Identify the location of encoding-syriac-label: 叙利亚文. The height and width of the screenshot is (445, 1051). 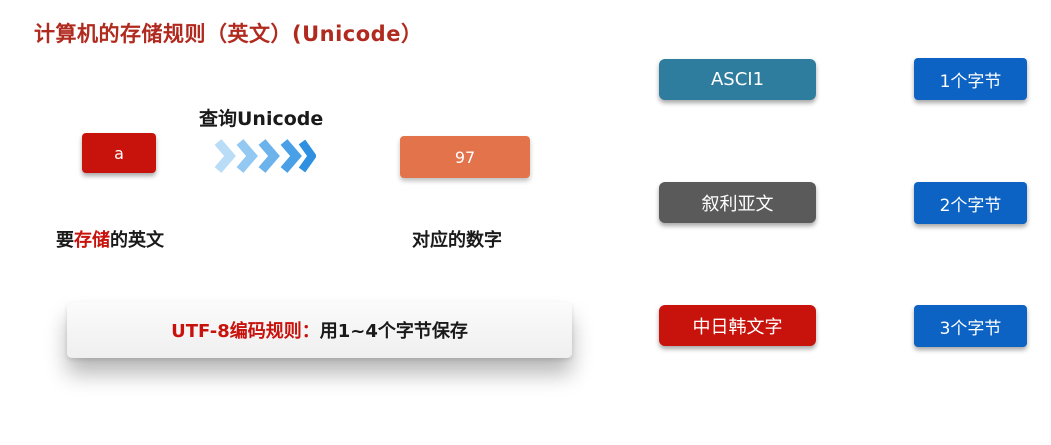
(737, 204).